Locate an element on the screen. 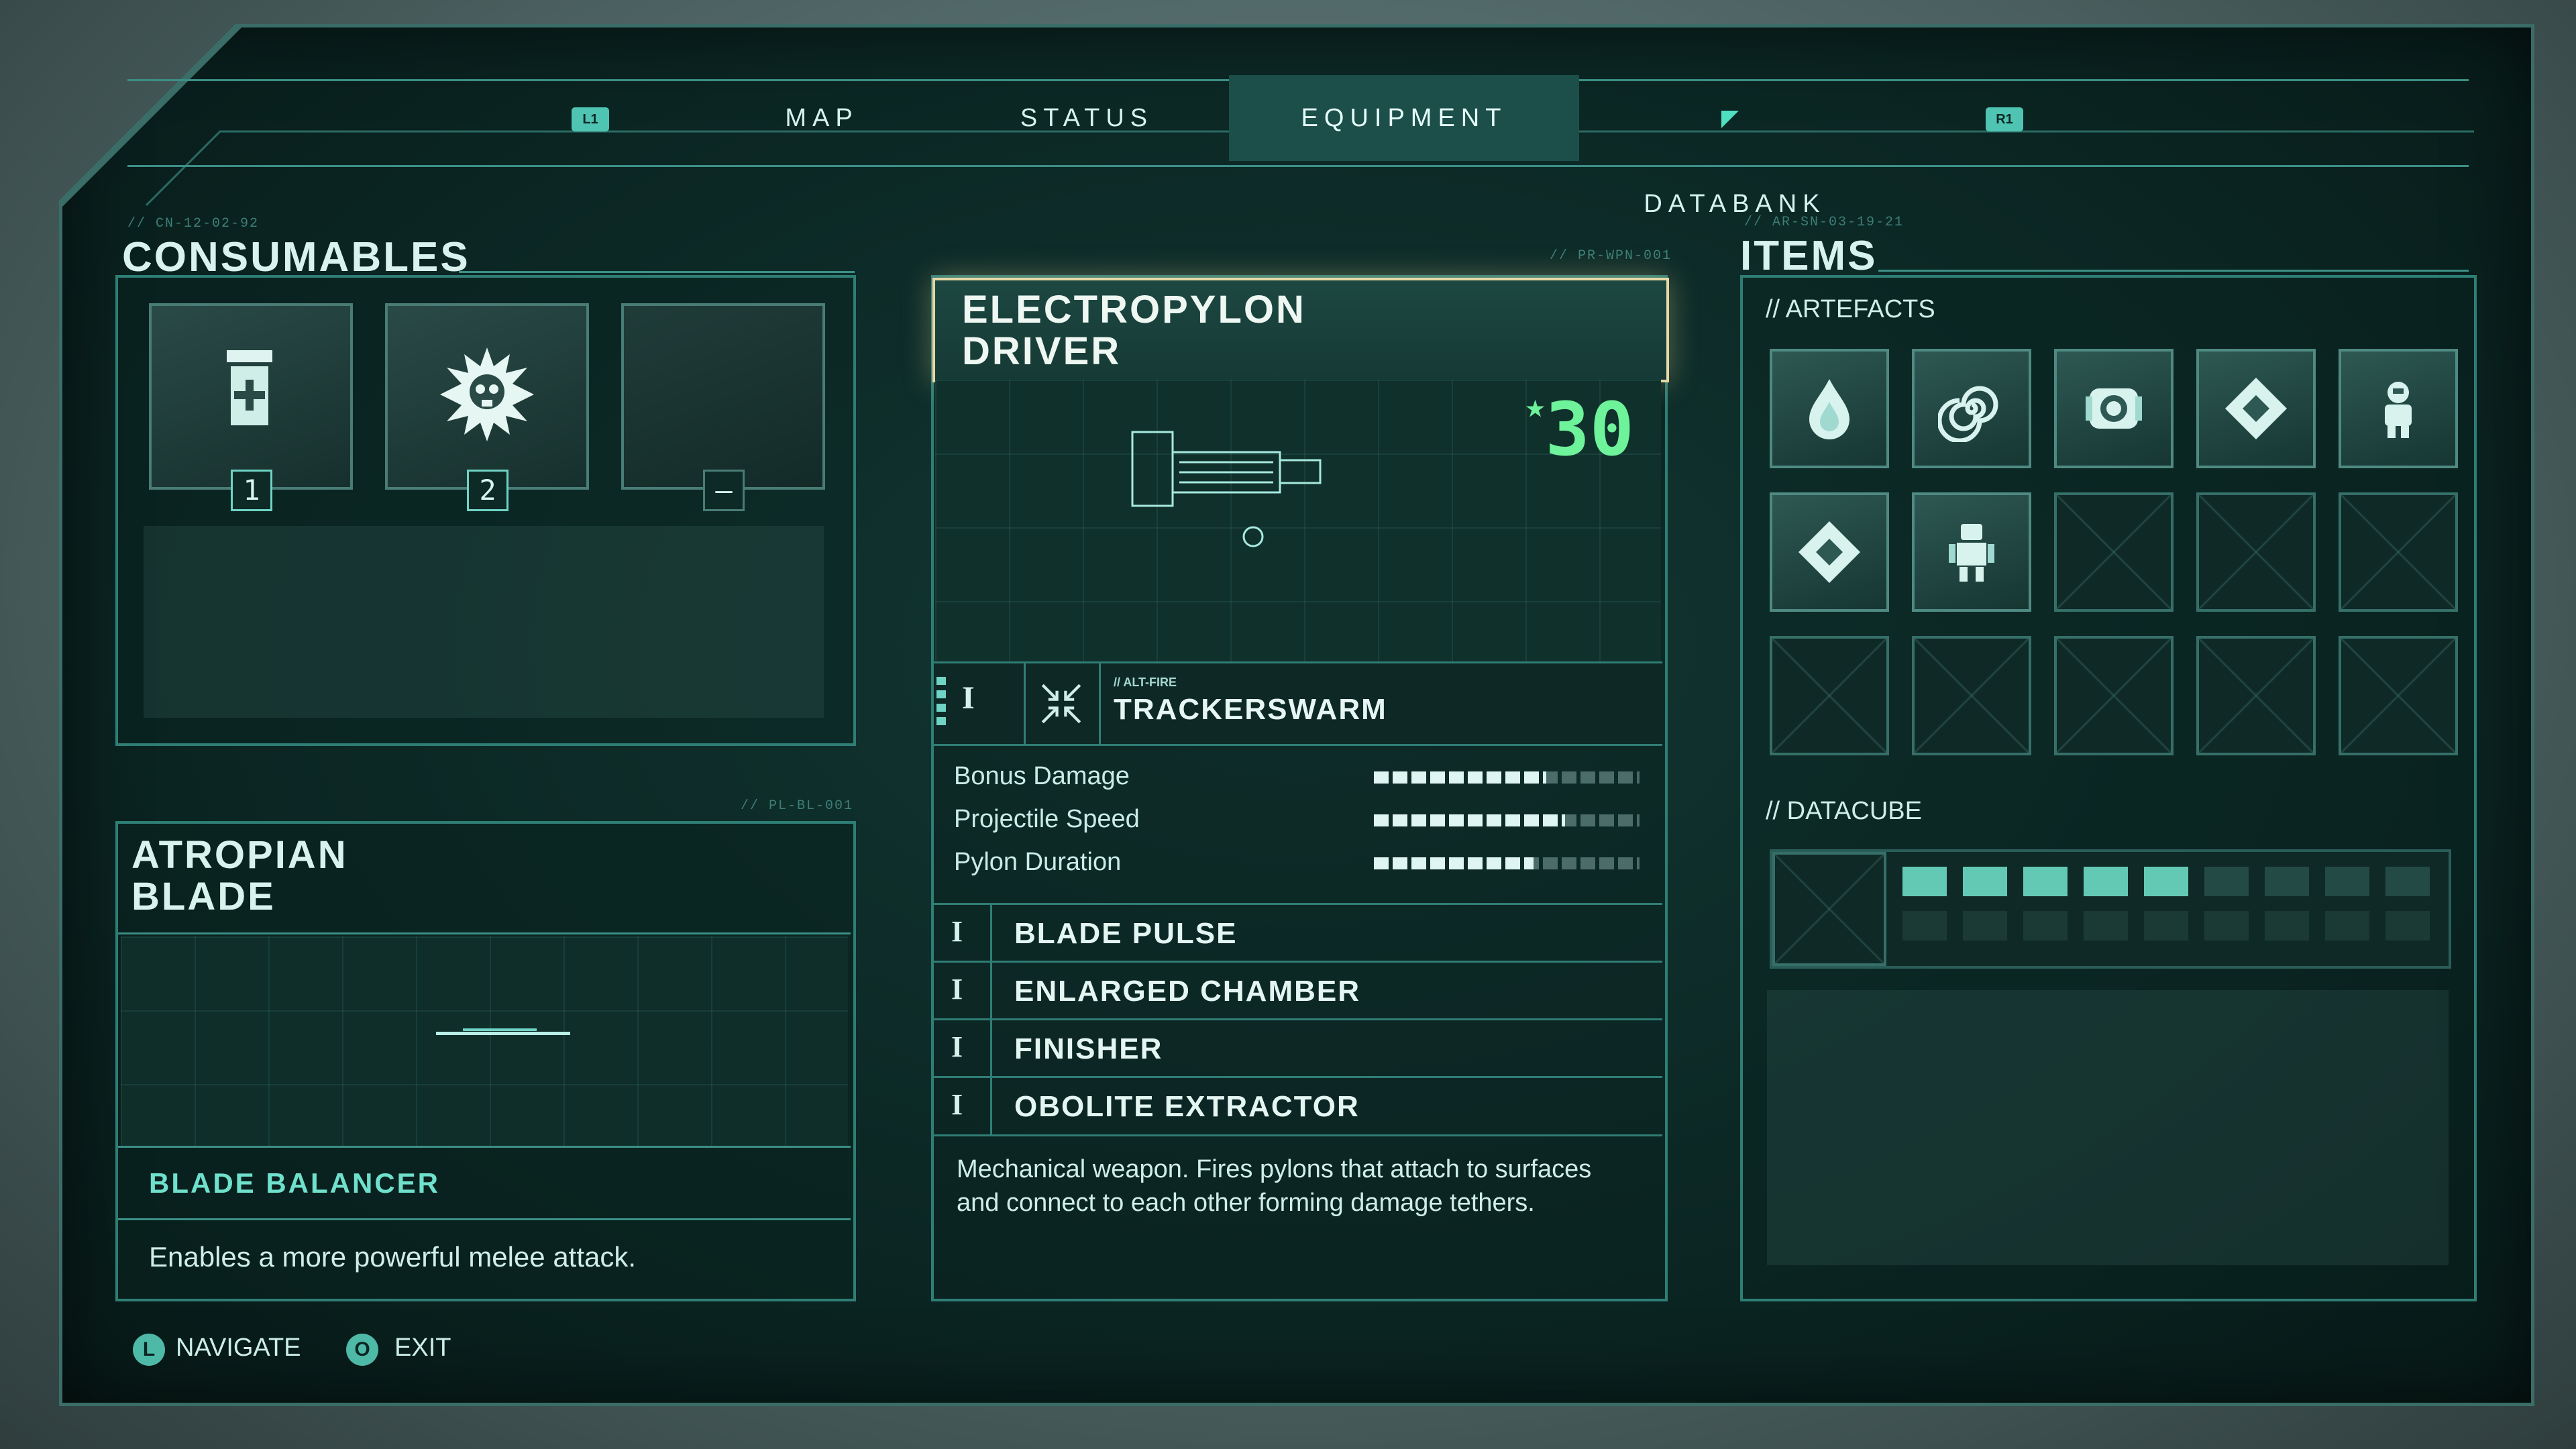  health-canister-icon is located at coordinates (249, 387).